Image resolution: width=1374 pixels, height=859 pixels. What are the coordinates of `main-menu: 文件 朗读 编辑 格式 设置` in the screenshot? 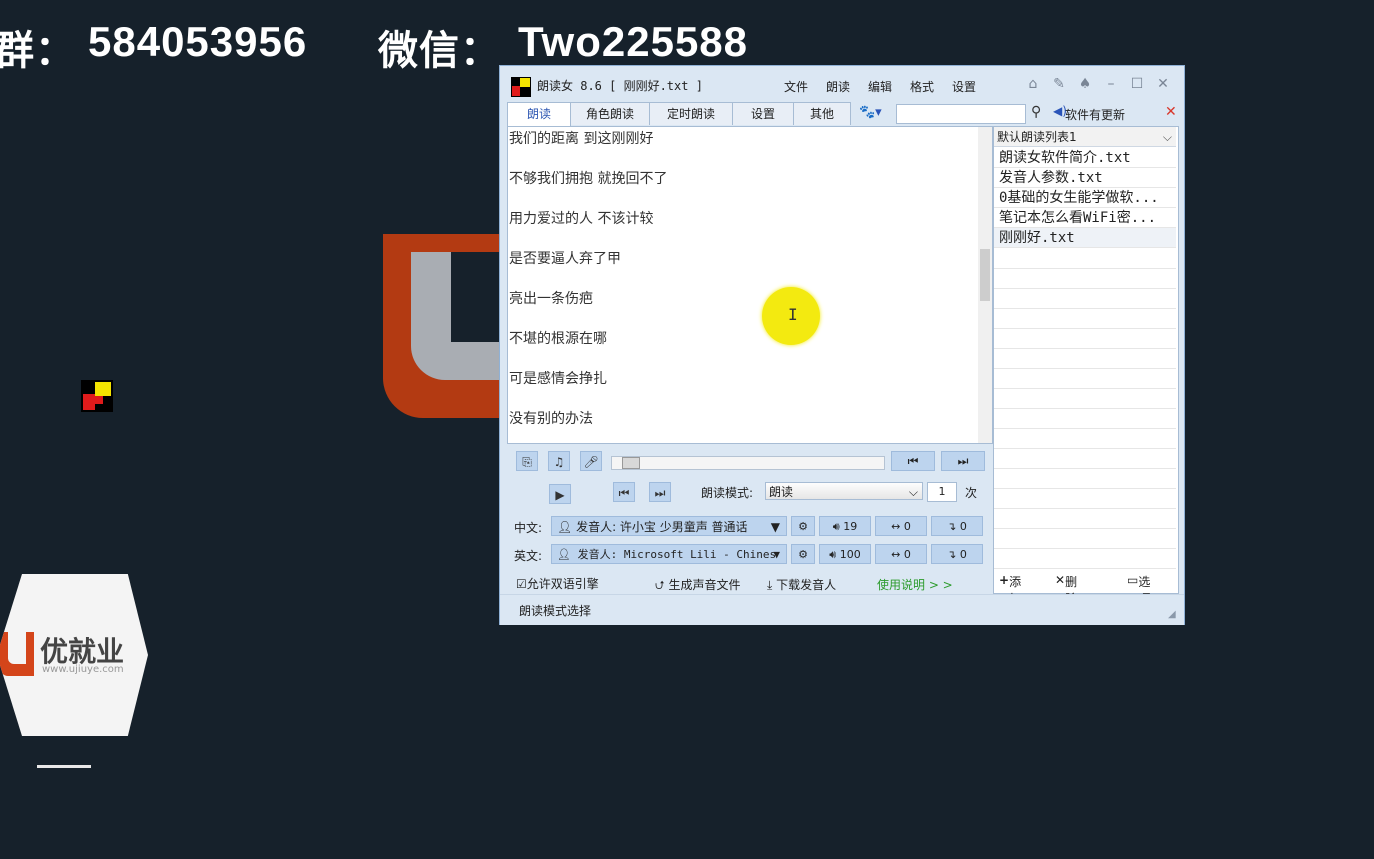 It's located at (889, 86).